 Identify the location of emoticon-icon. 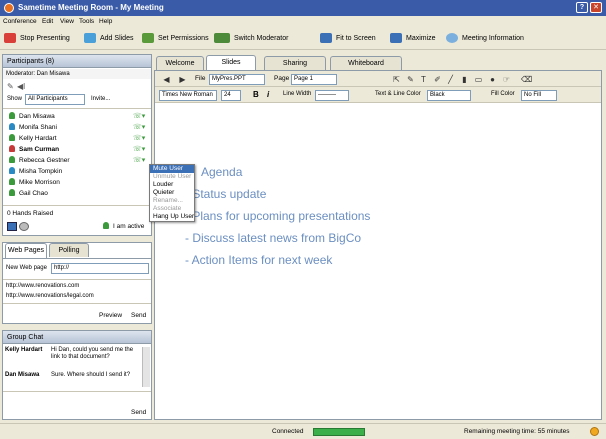
(24, 226).